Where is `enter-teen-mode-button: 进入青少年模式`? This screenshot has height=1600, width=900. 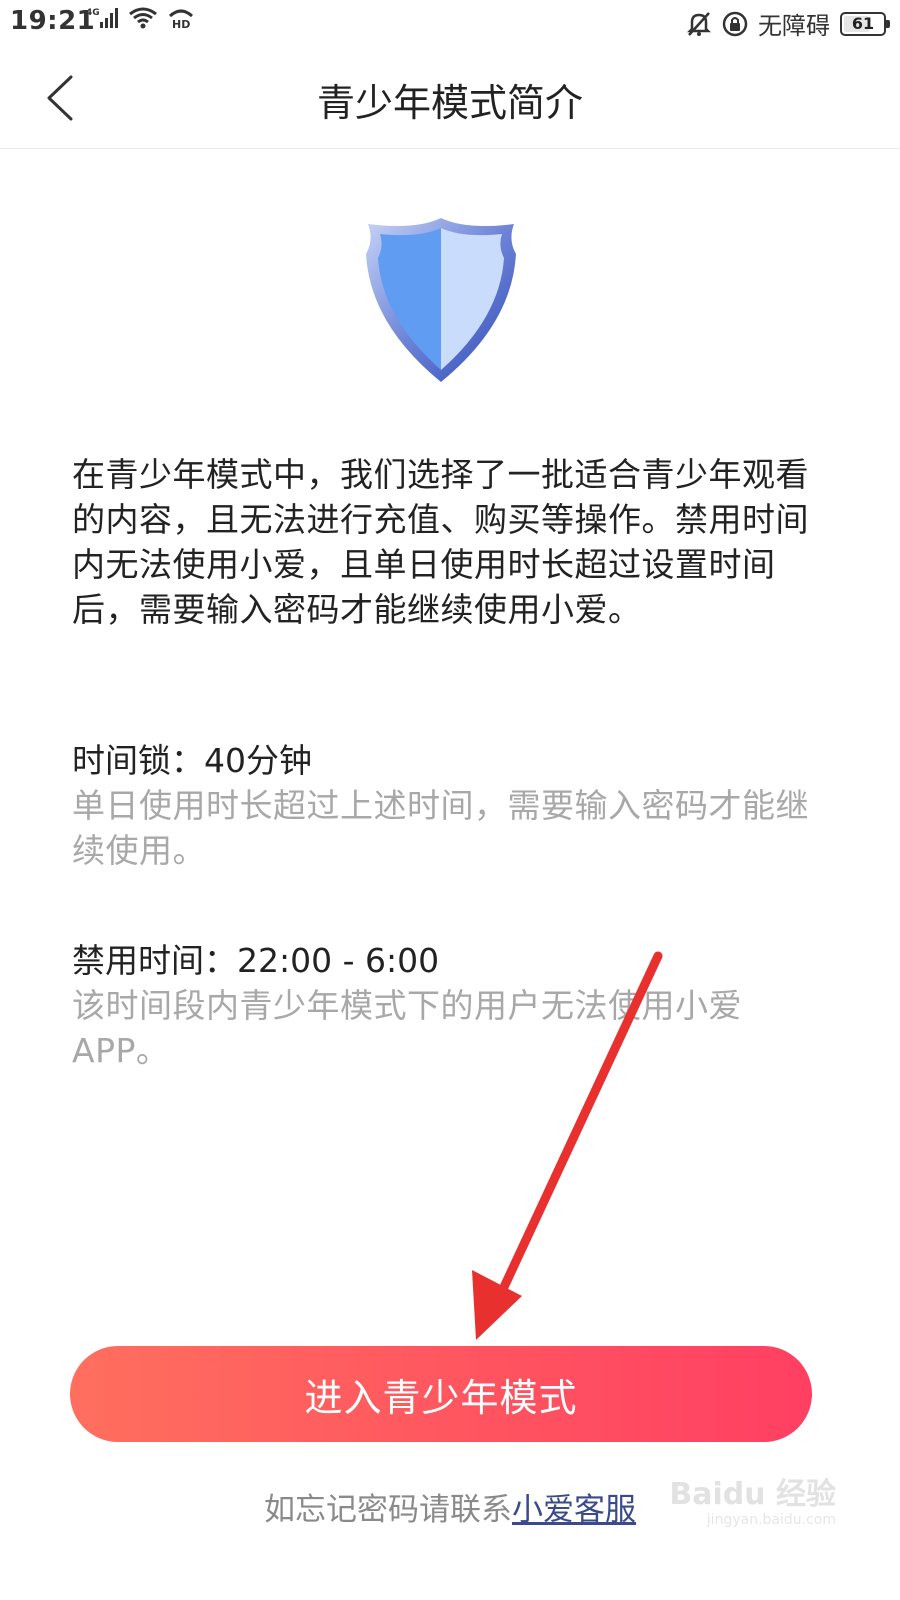
enter-teen-mode-button: 进入青少年模式 is located at coordinates (441, 1394).